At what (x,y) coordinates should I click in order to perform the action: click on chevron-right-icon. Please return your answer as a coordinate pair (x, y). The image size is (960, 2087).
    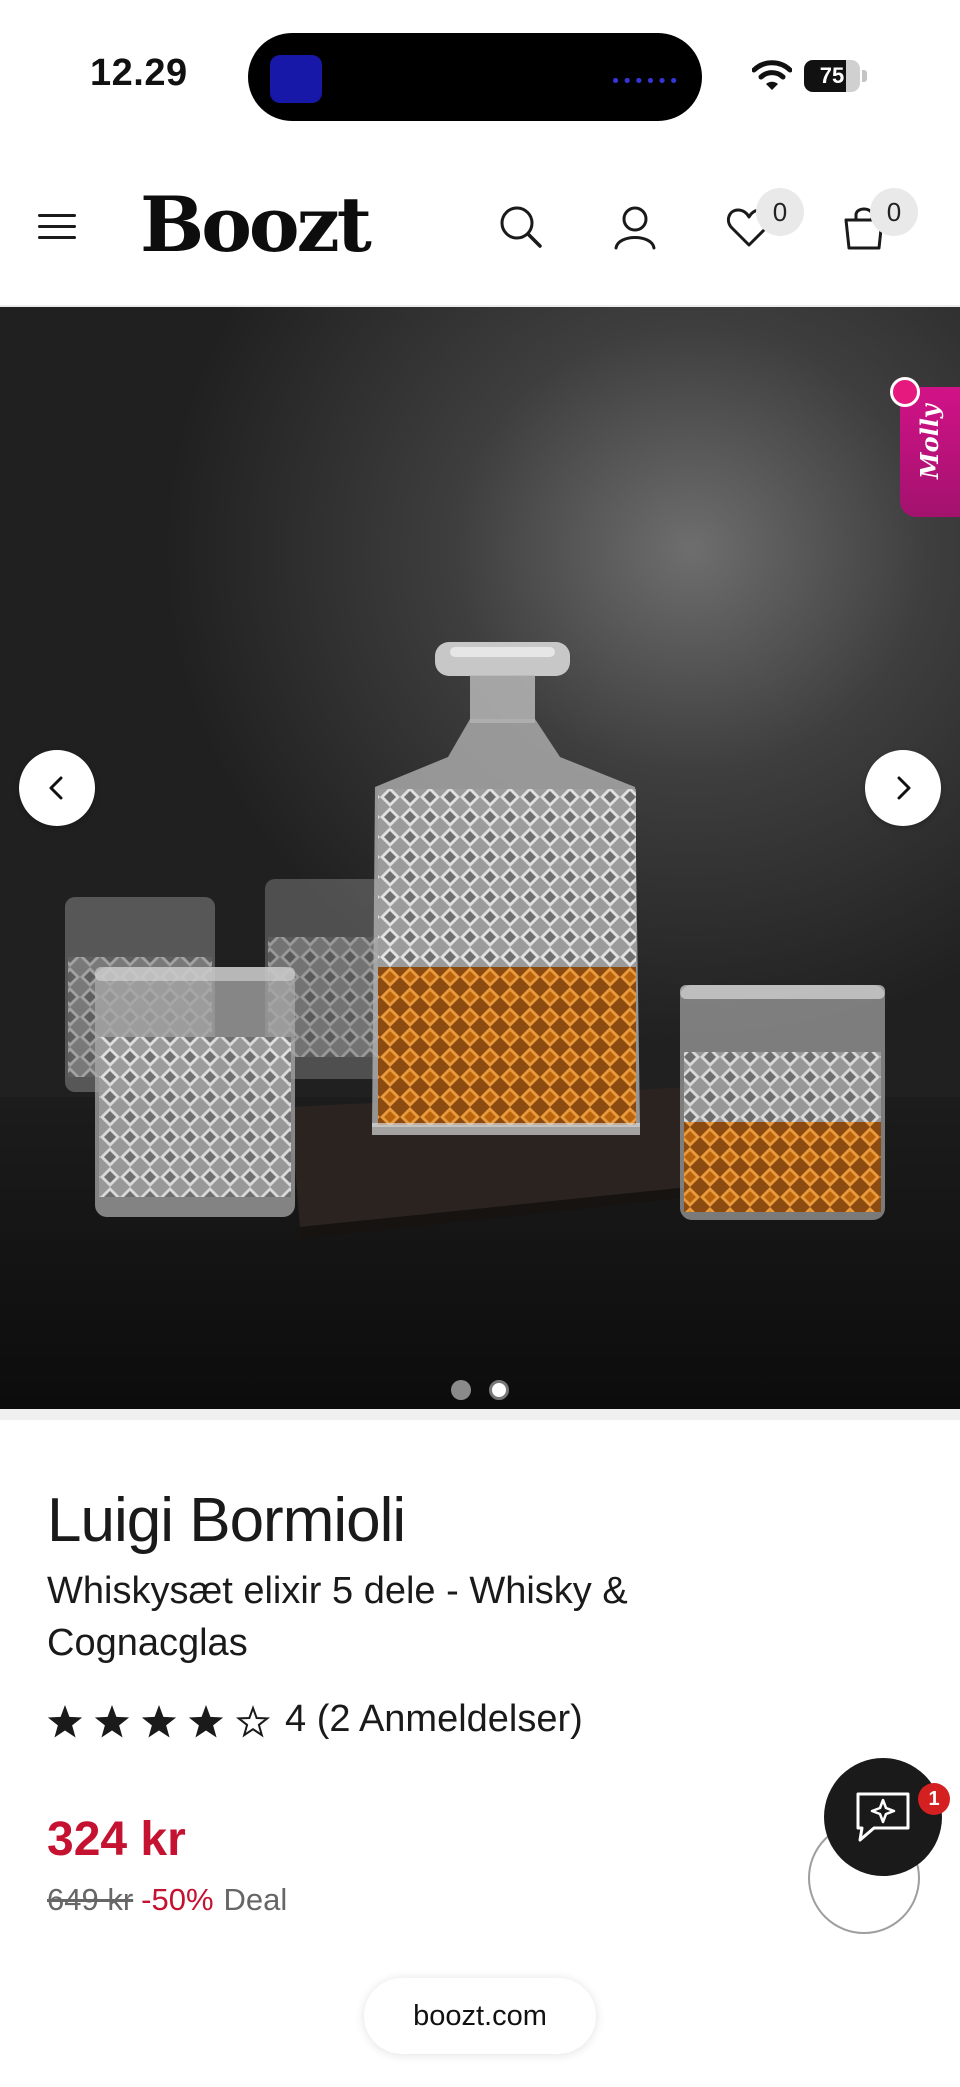
    Looking at the image, I should click on (904, 788).